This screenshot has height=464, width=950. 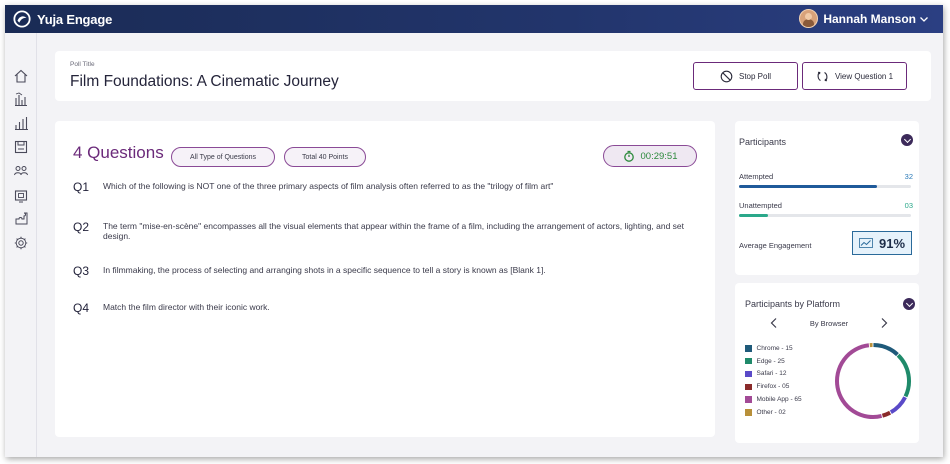 What do you see at coordinates (756, 176) in the screenshot?
I see `attempted-label: Attempted` at bounding box center [756, 176].